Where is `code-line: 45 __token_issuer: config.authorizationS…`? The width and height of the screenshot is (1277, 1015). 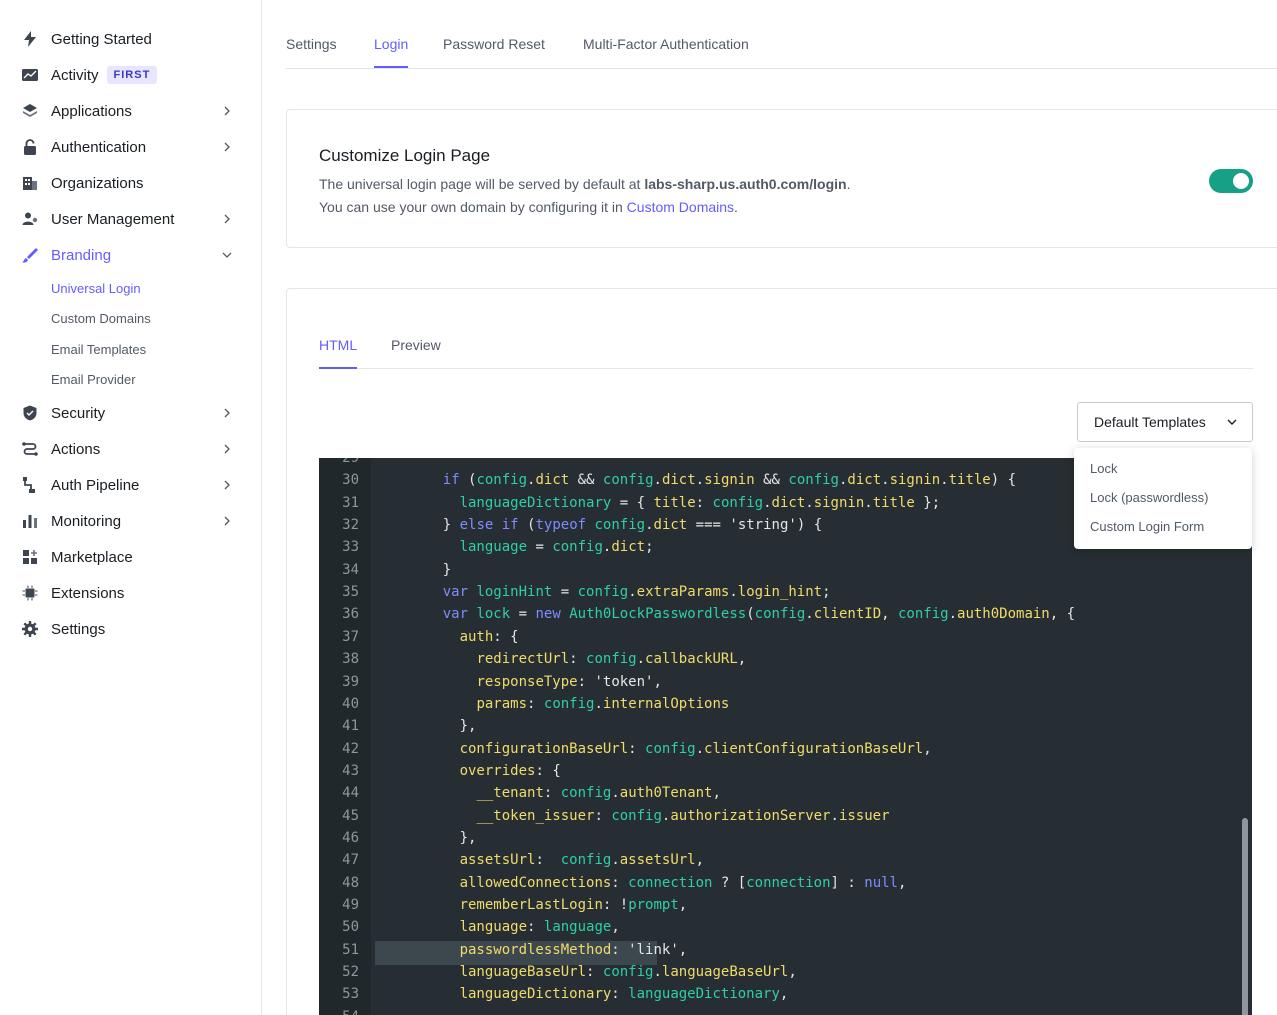 code-line: 45 __token_issuer: config.authorizationS… is located at coordinates (778, 819).